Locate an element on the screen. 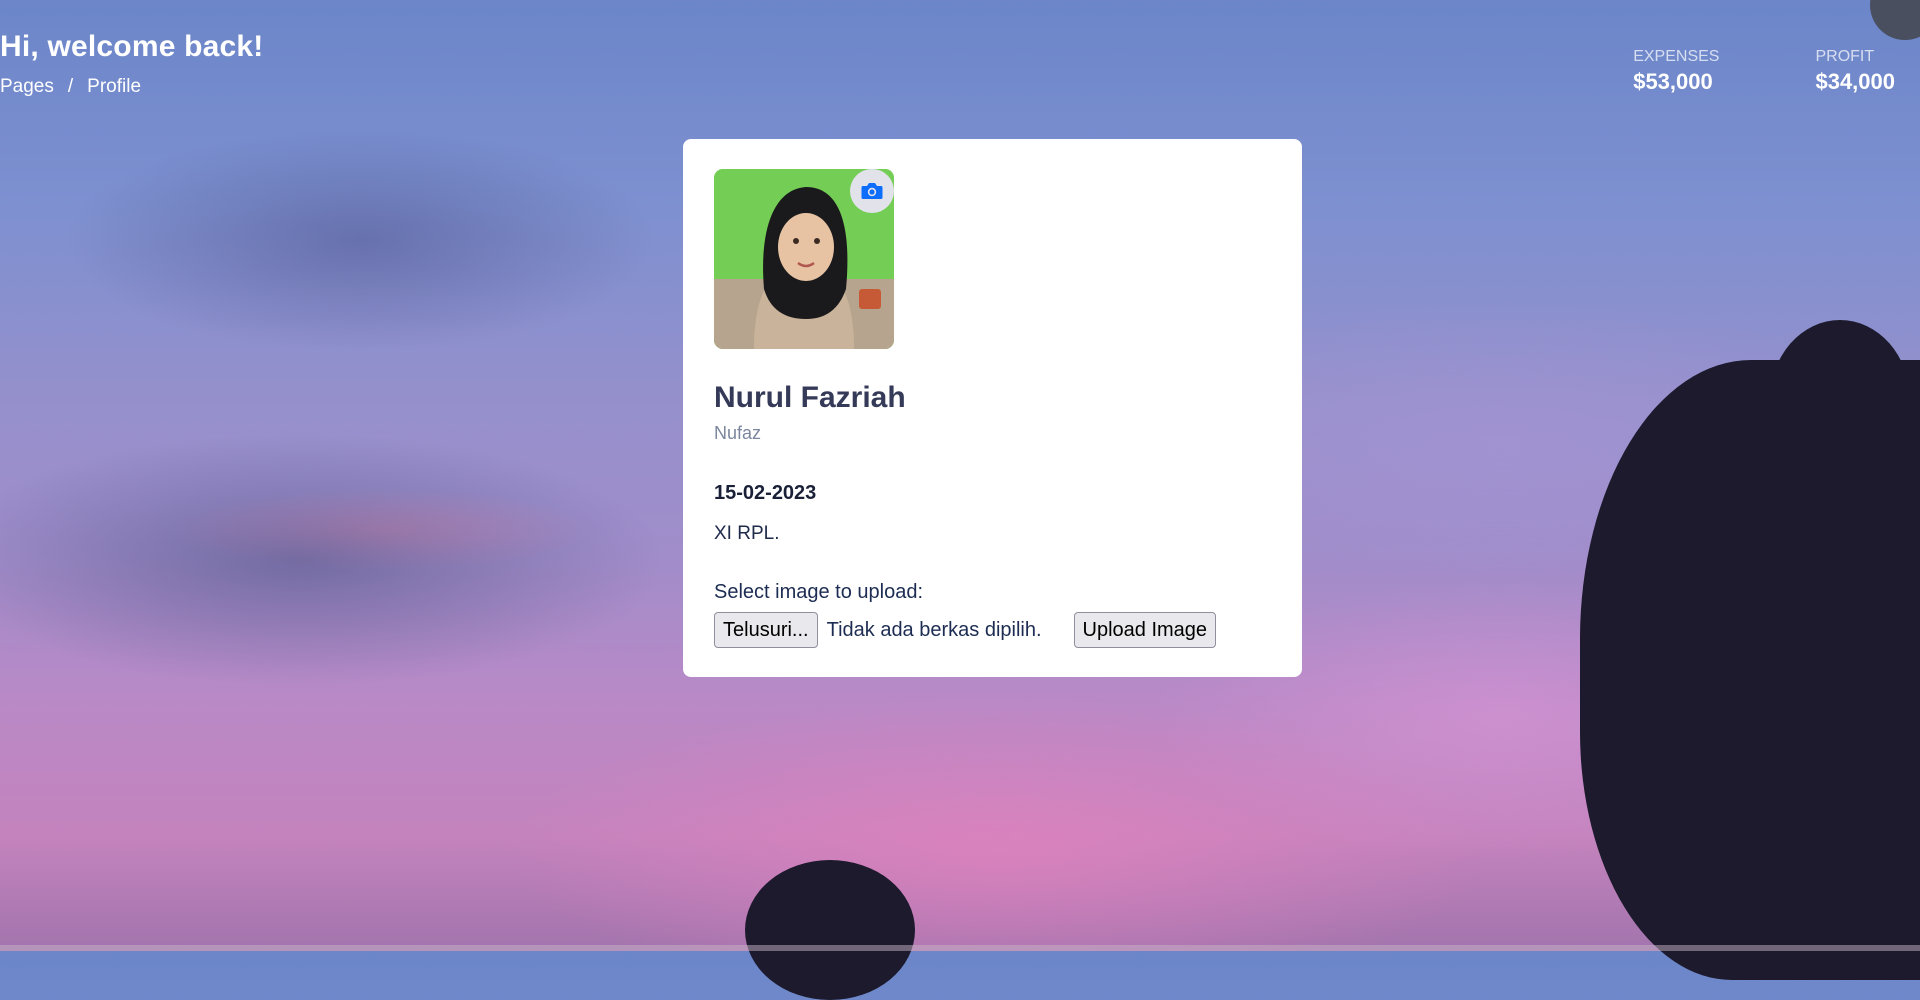 Image resolution: width=1920 pixels, height=1000 pixels. welcome-heading: Hi, welcome back! is located at coordinates (132, 46).